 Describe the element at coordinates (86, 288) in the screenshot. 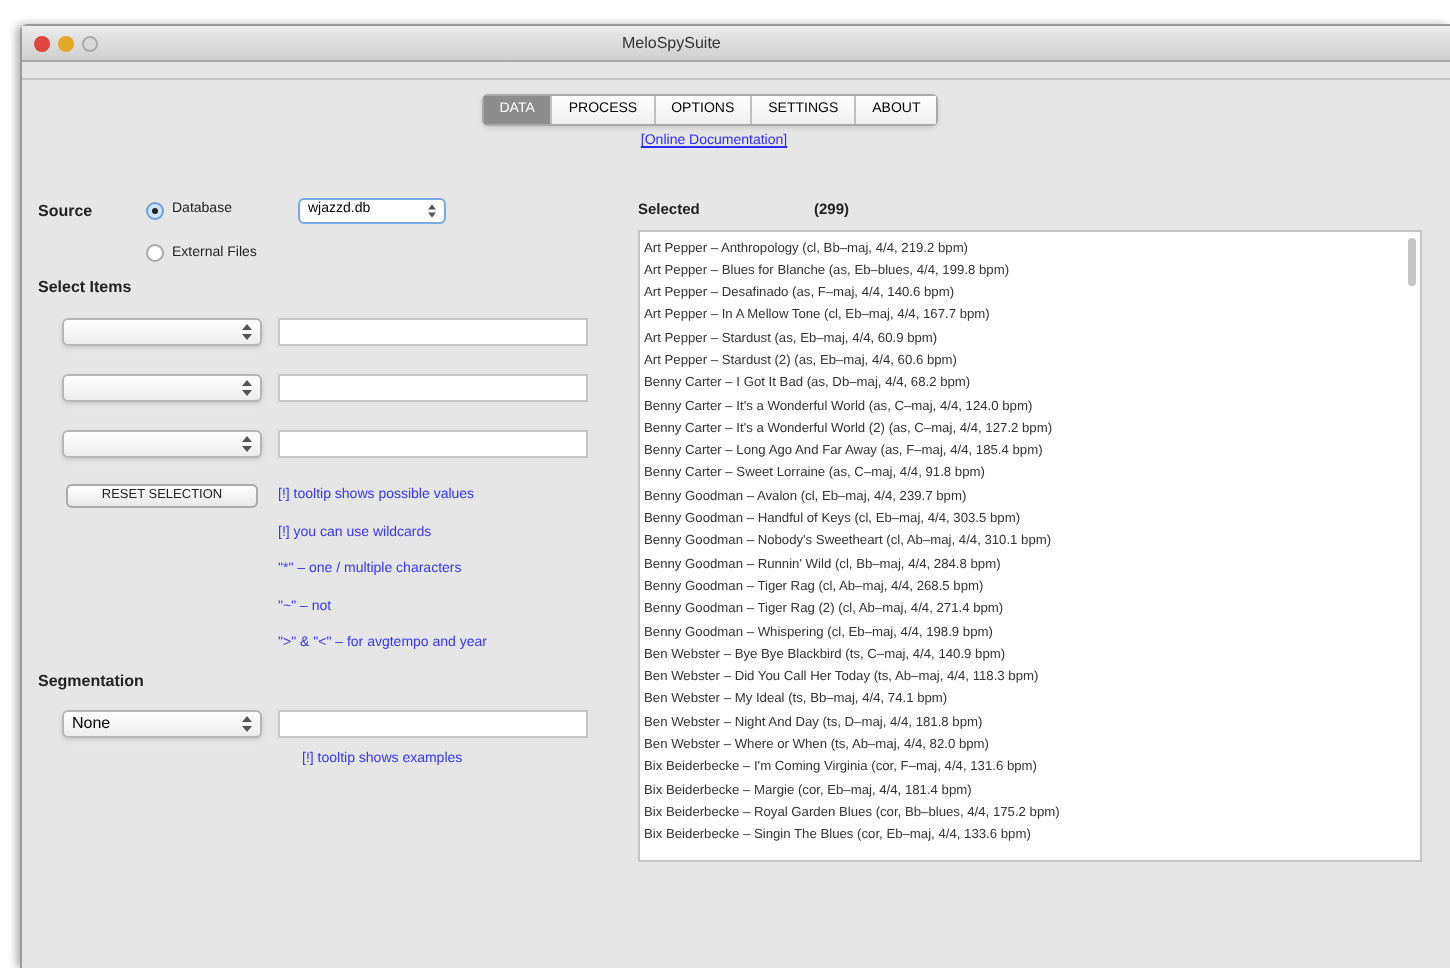

I see `section-label: Select Items` at that location.